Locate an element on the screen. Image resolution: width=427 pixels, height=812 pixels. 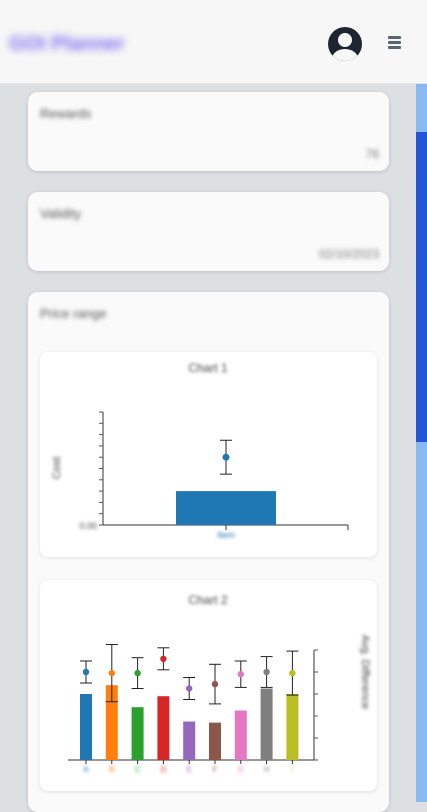
x-tick-label: D is located at coordinates (164, 769).